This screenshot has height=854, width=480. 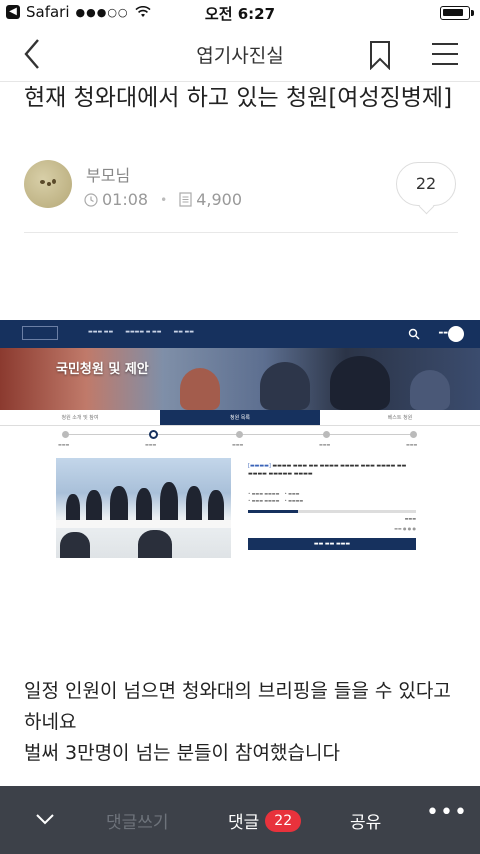 What do you see at coordinates (456, 334) in the screenshot?
I see `embed-menu-icon` at bounding box center [456, 334].